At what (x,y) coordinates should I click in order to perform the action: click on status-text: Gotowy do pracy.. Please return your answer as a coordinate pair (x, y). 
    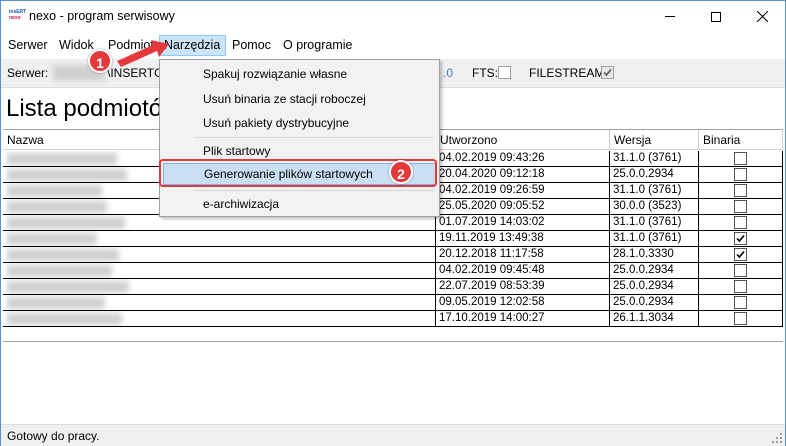
    Looking at the image, I should click on (53, 436).